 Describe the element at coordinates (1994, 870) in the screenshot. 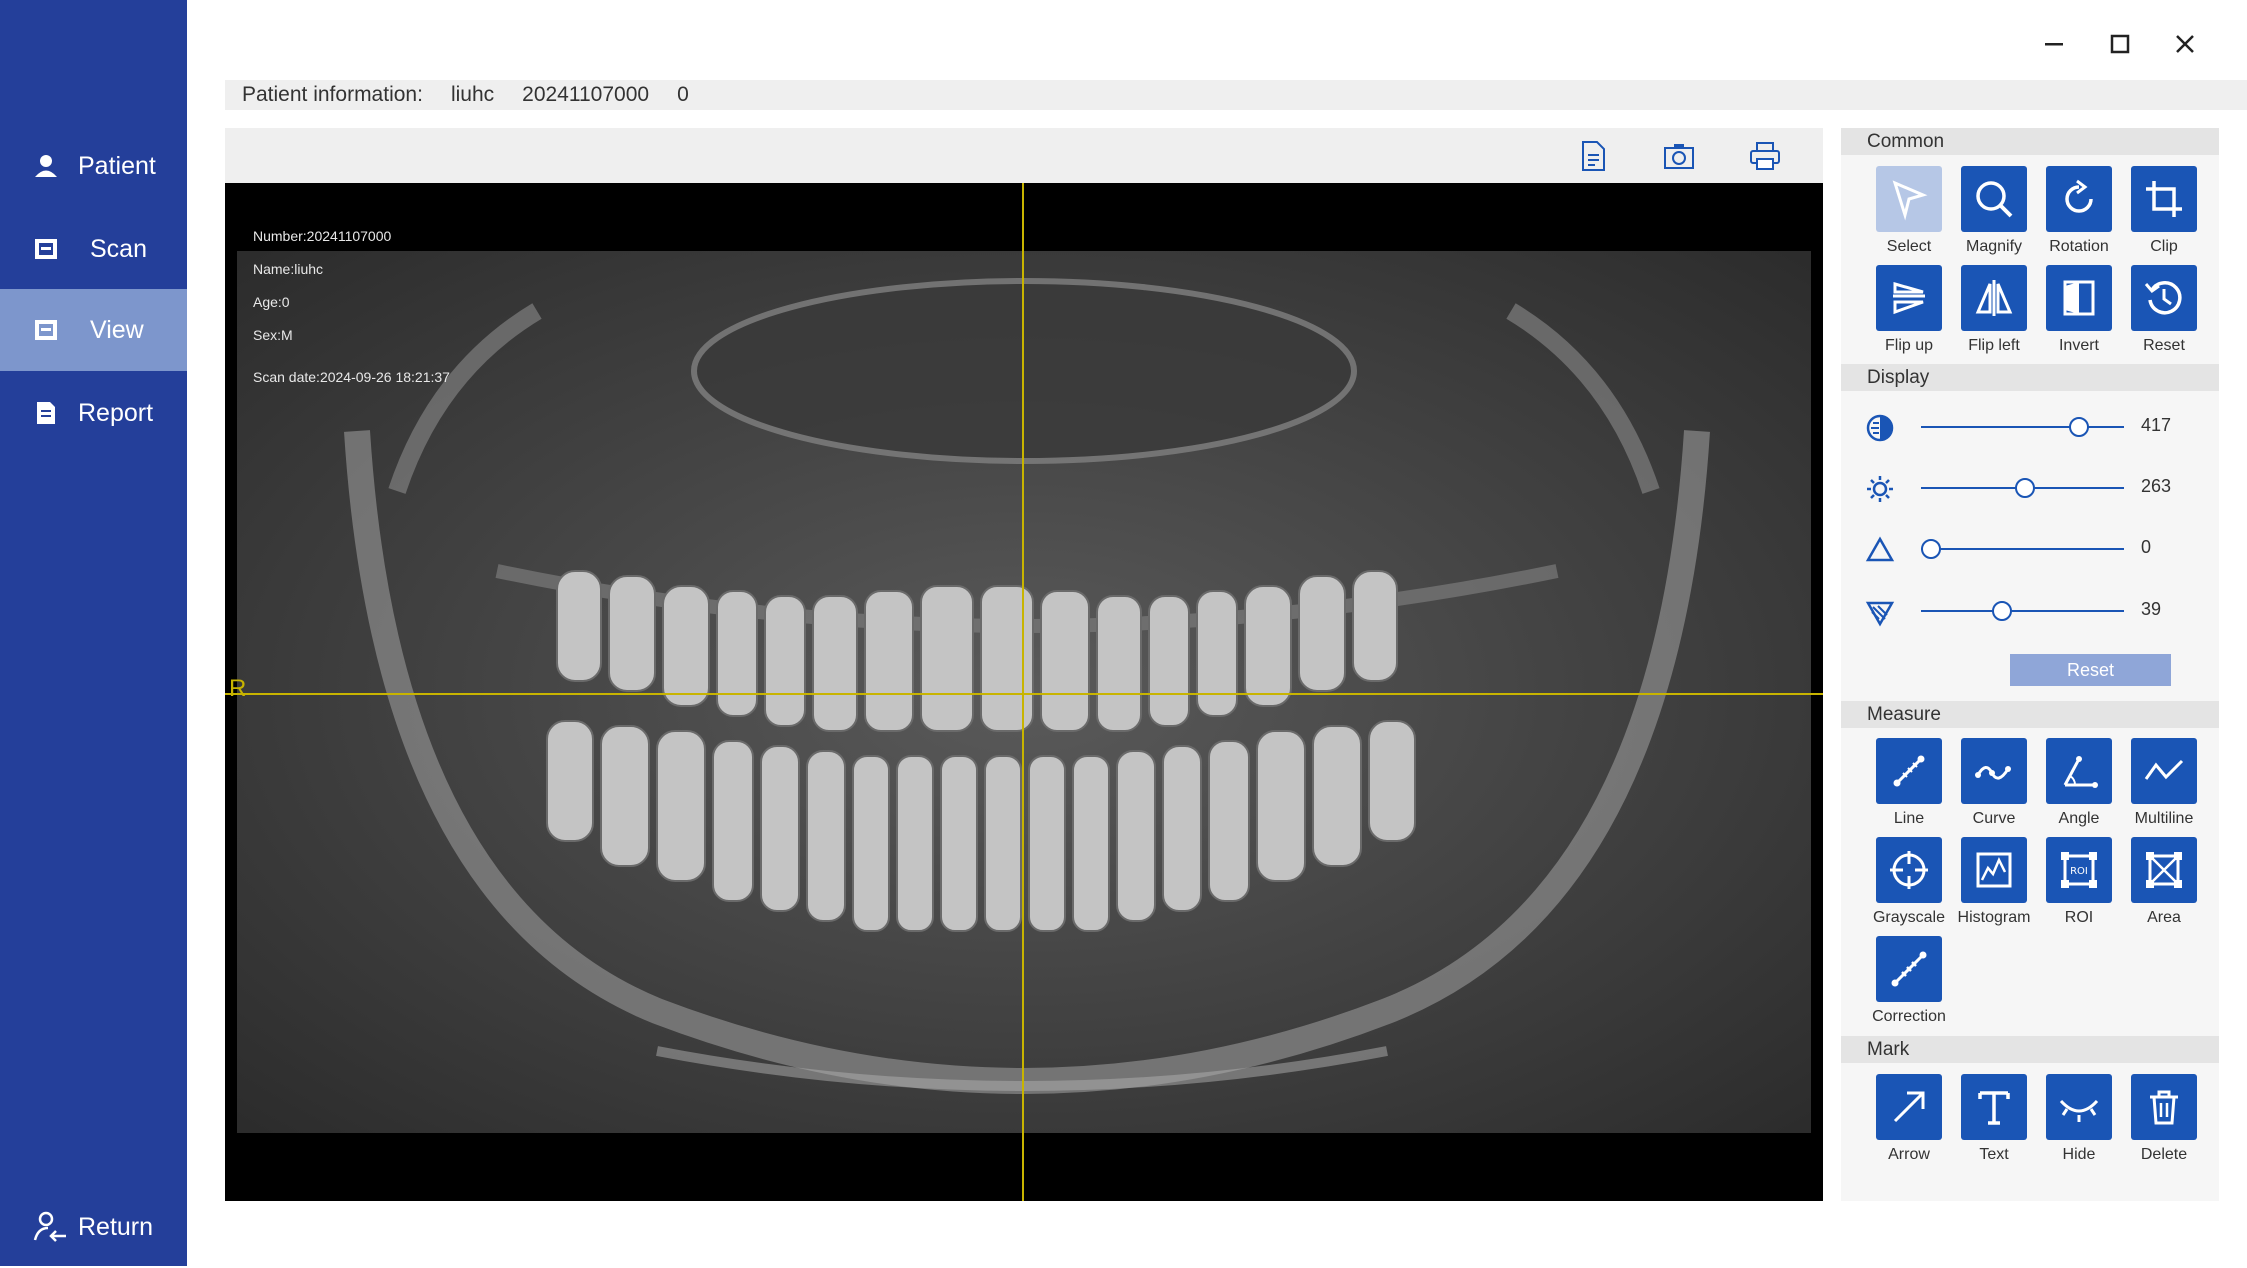

I see `histogram-icon` at that location.